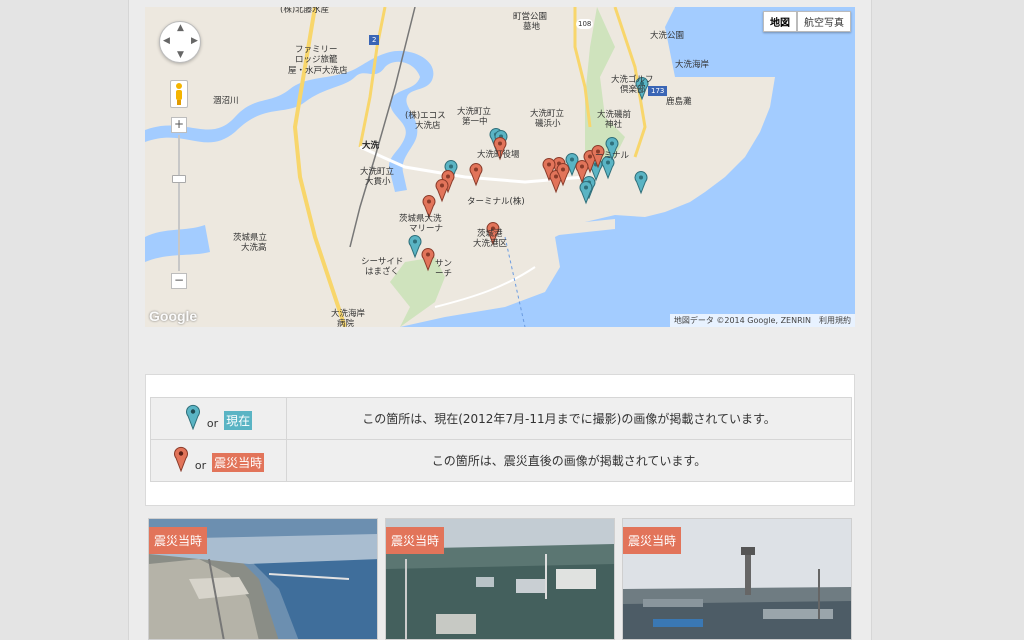 This screenshot has height=640, width=1024. What do you see at coordinates (226, 101) in the screenshot?
I see `map-label: 涸沼川` at bounding box center [226, 101].